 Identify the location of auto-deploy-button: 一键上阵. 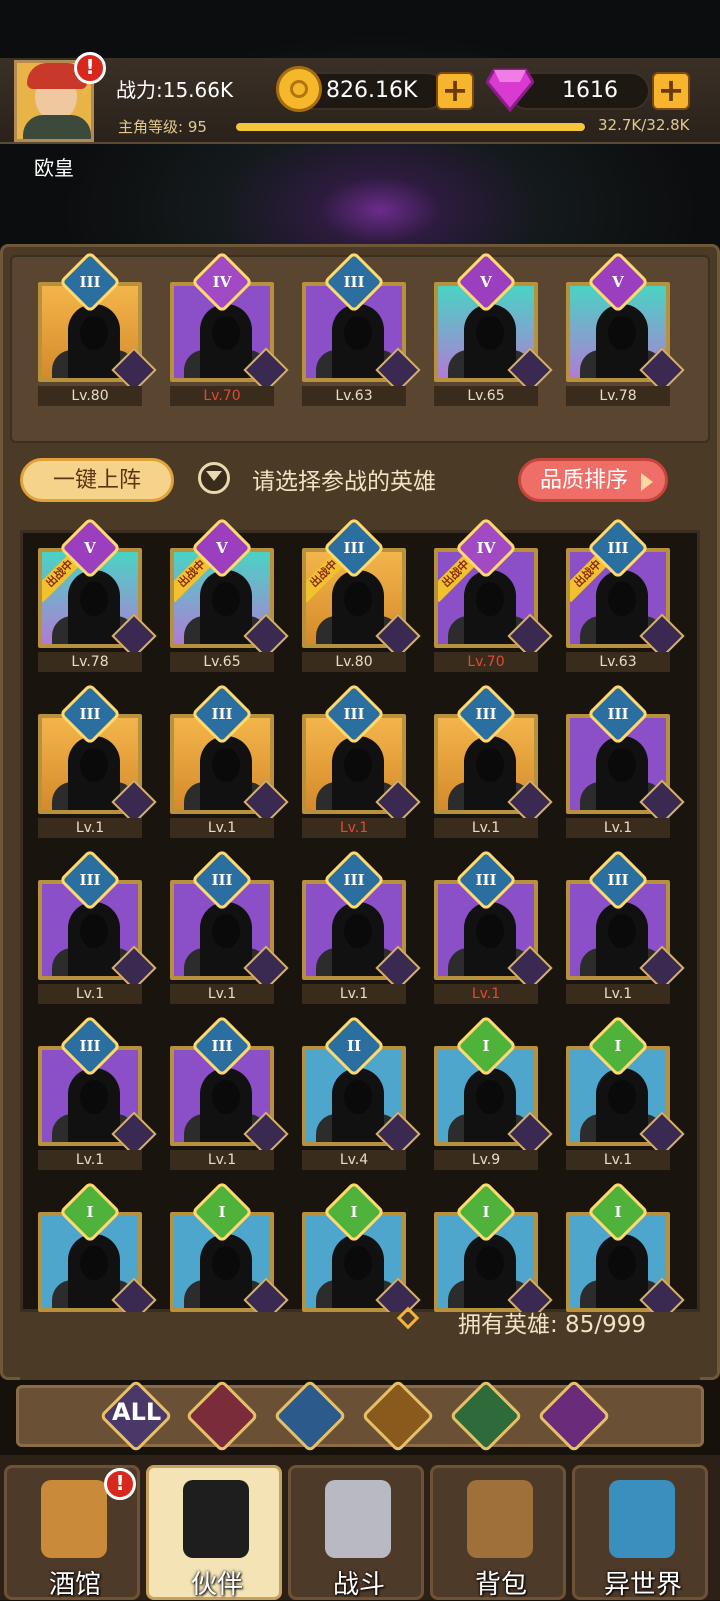
(97, 480).